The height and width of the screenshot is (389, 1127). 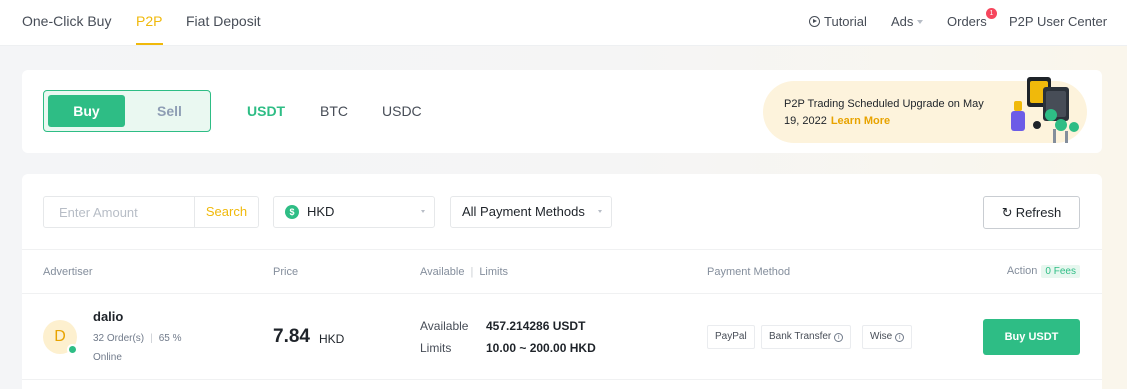 What do you see at coordinates (845, 21) in the screenshot?
I see `tutorial-label: Tutorial` at bounding box center [845, 21].